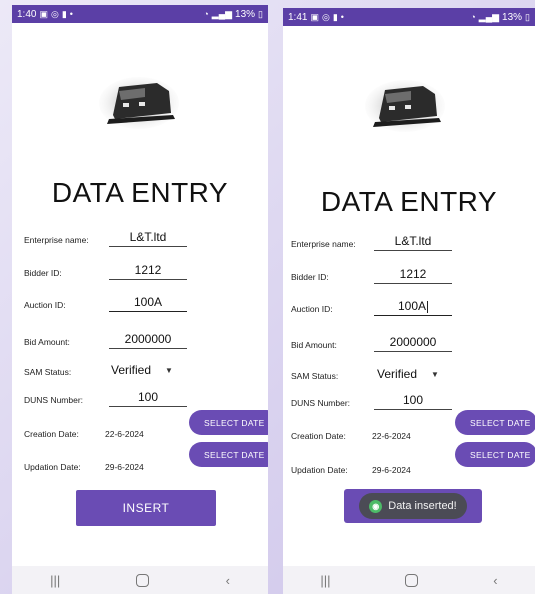  Describe the element at coordinates (376, 506) in the screenshot. I see `app-icon: ◉` at that location.